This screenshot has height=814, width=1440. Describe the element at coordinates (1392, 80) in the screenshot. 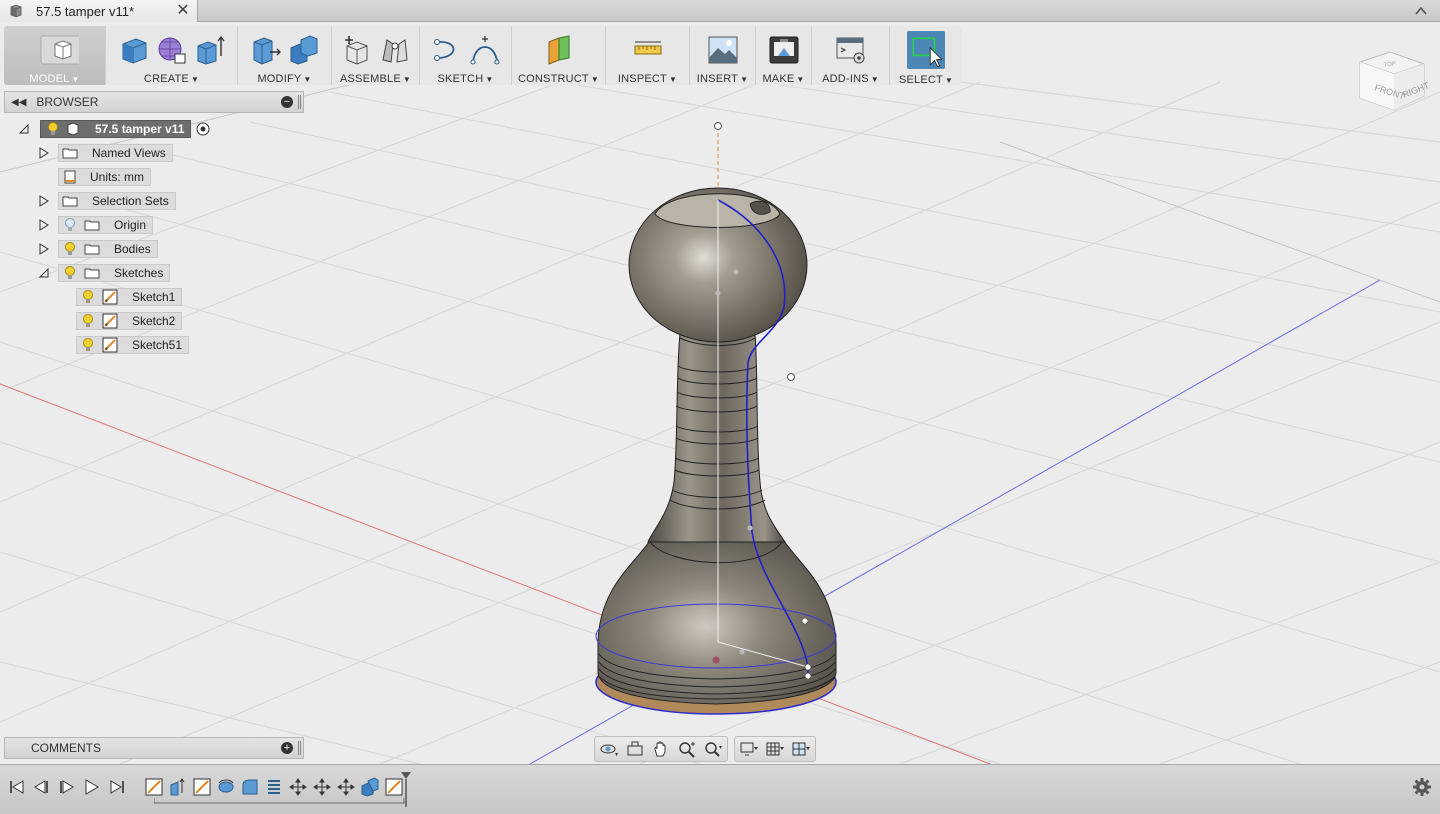

I see `viewcube: TOP FRONT RIGHT` at that location.